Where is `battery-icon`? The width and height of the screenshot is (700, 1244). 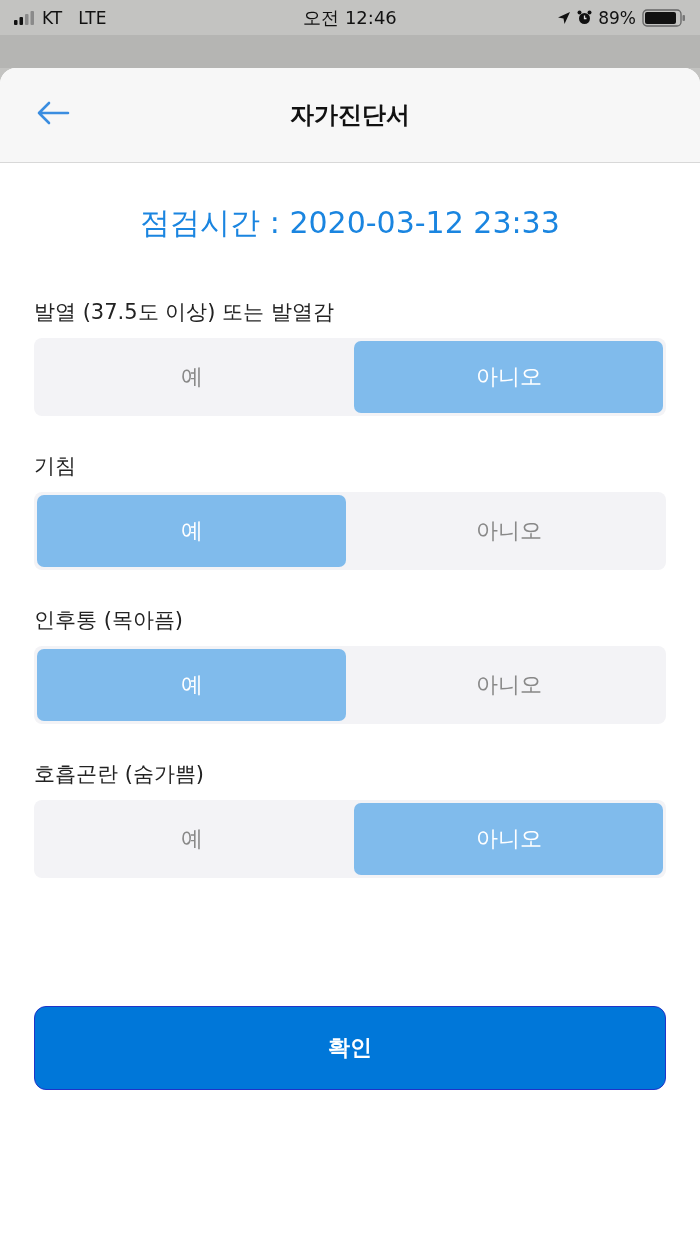
battery-icon is located at coordinates (664, 17).